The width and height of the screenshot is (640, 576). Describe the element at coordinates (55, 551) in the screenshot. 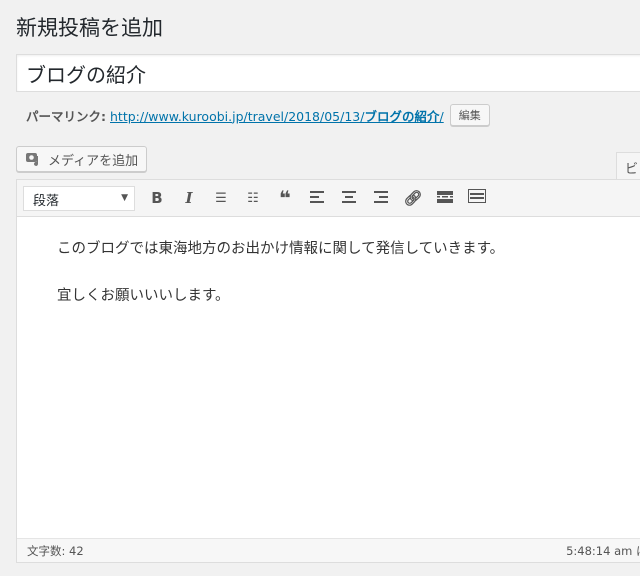

I see `word-count: 文字数: 42` at that location.